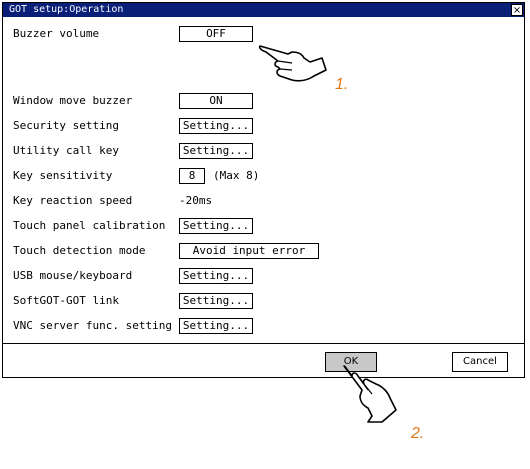 The image size is (530, 469). What do you see at coordinates (63, 175) in the screenshot?
I see `key-sensitivity-label: Key sensitivity` at bounding box center [63, 175].